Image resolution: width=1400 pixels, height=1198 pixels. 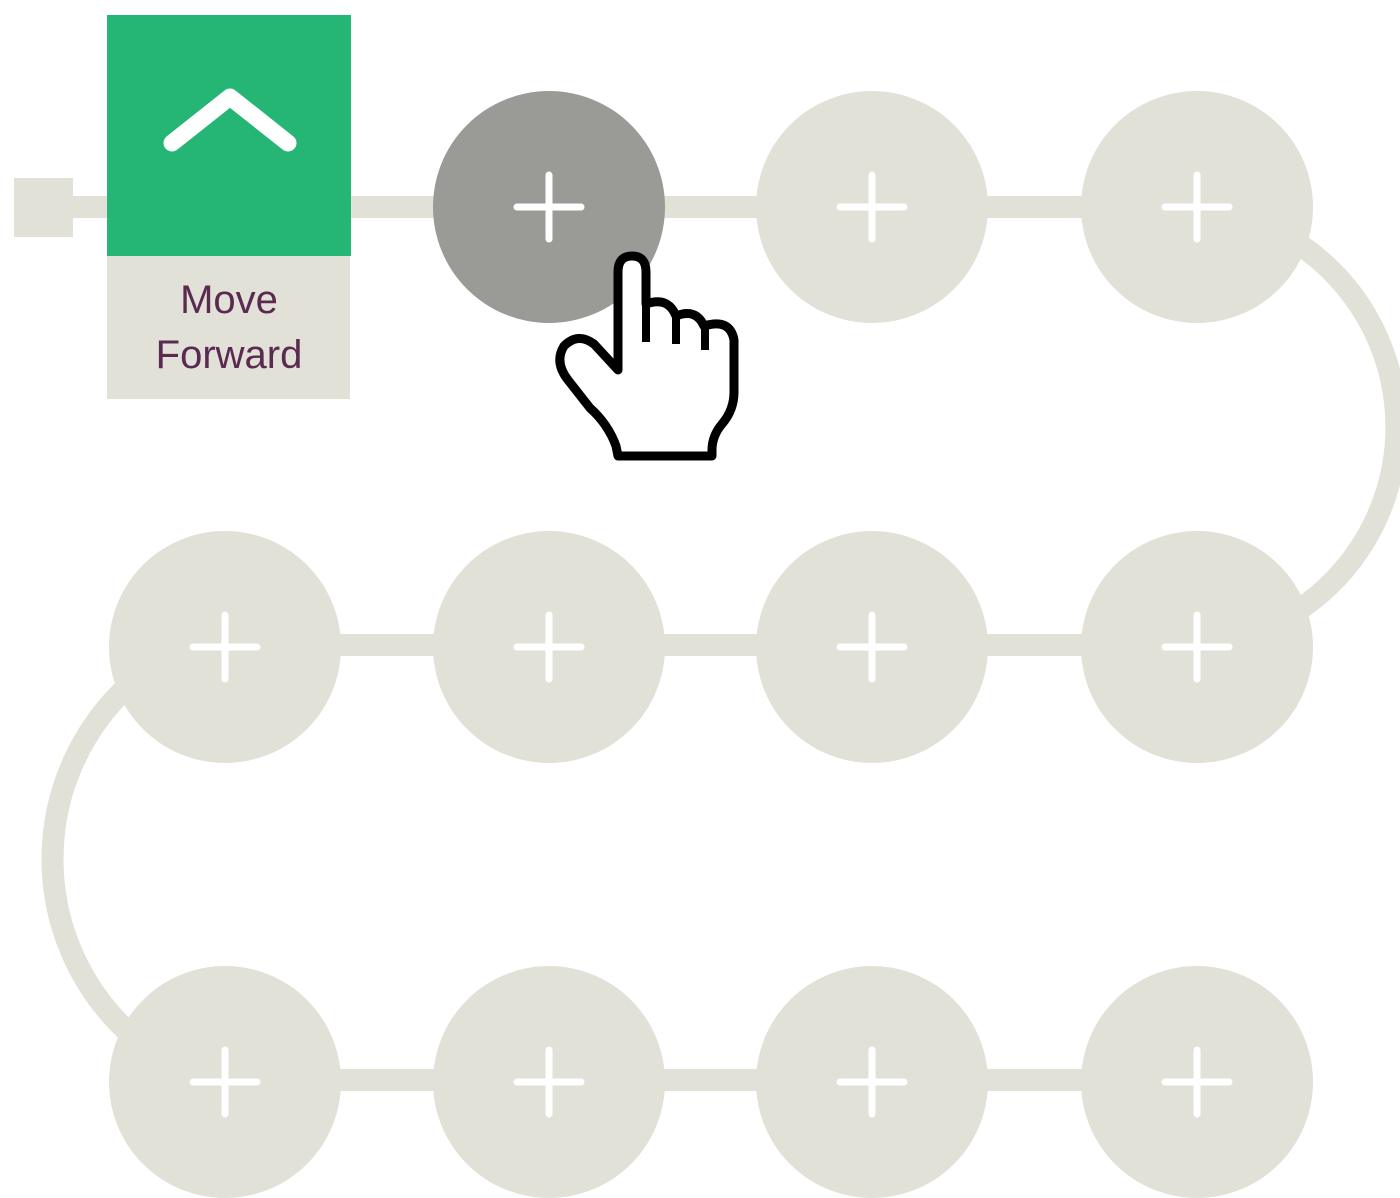 I want to click on track-turn-left, so click(x=88, y=859).